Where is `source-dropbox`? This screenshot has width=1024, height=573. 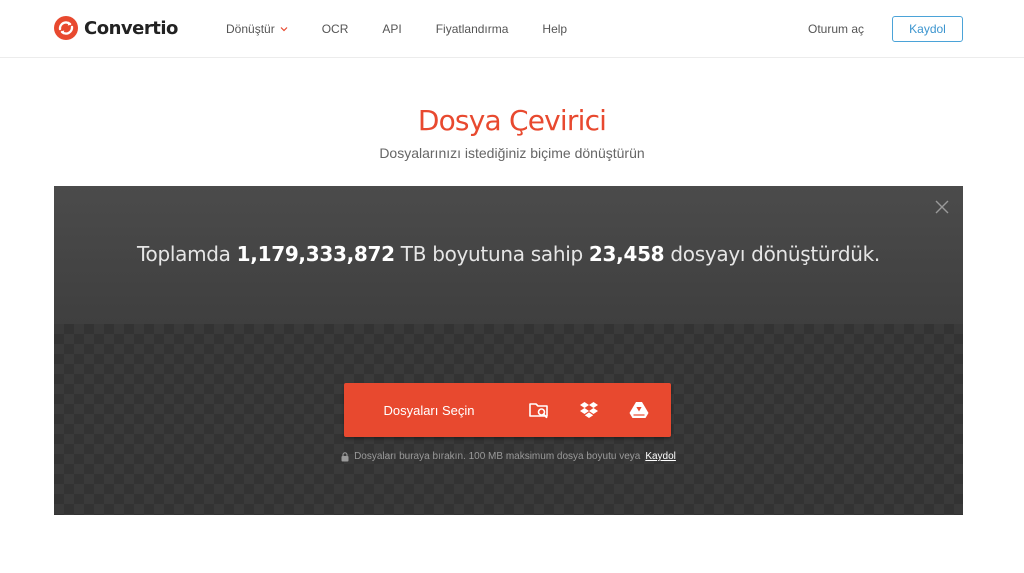
source-dropbox is located at coordinates (589, 410).